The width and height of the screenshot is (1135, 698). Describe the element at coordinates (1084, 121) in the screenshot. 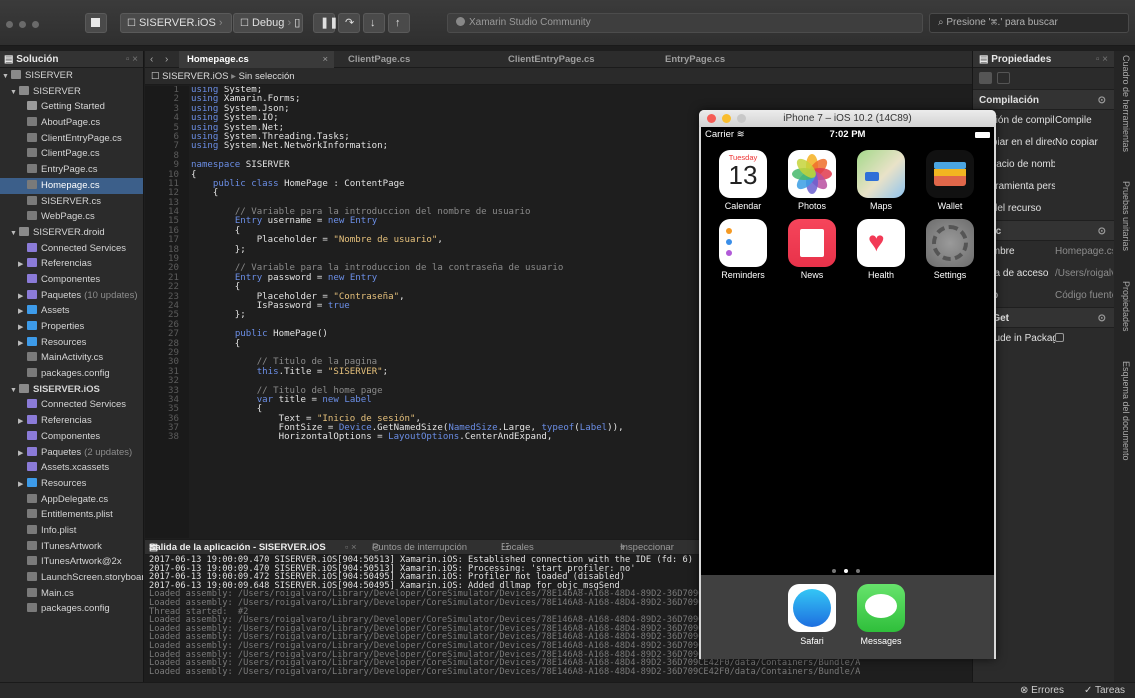

I see `property-value: Compile` at that location.